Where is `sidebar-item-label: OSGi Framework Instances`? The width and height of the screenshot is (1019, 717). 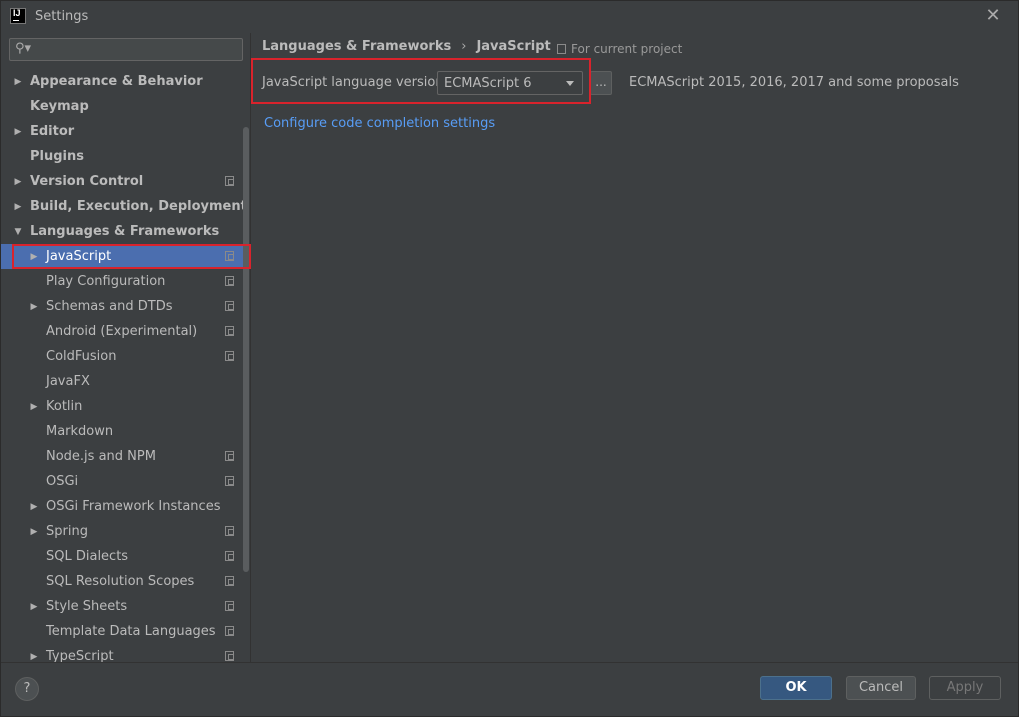 sidebar-item-label: OSGi Framework Instances is located at coordinates (133, 506).